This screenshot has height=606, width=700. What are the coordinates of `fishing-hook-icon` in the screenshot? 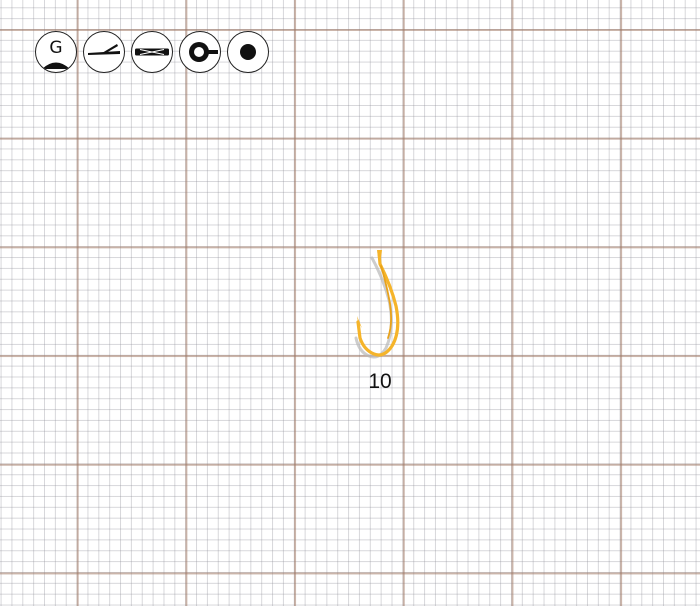 It's located at (377, 304).